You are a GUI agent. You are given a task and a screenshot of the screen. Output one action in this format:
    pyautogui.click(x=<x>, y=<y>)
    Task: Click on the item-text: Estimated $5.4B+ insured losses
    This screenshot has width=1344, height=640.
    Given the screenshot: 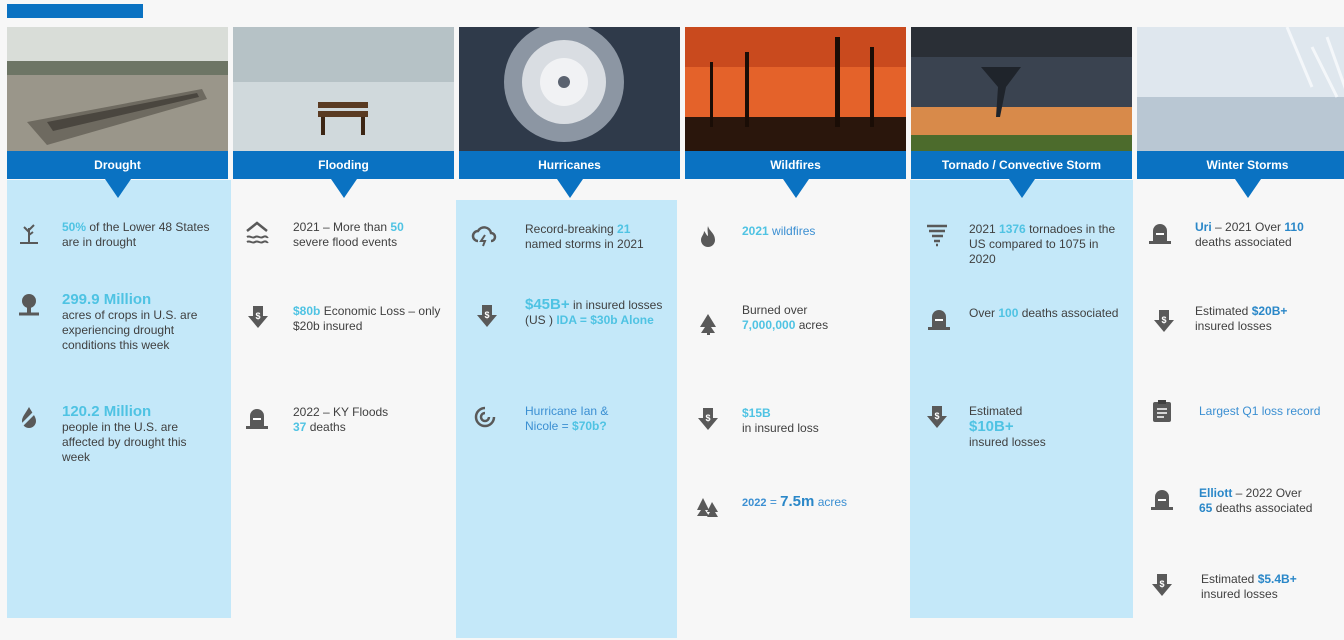 What is the action you would take?
    pyautogui.click(x=1249, y=586)
    